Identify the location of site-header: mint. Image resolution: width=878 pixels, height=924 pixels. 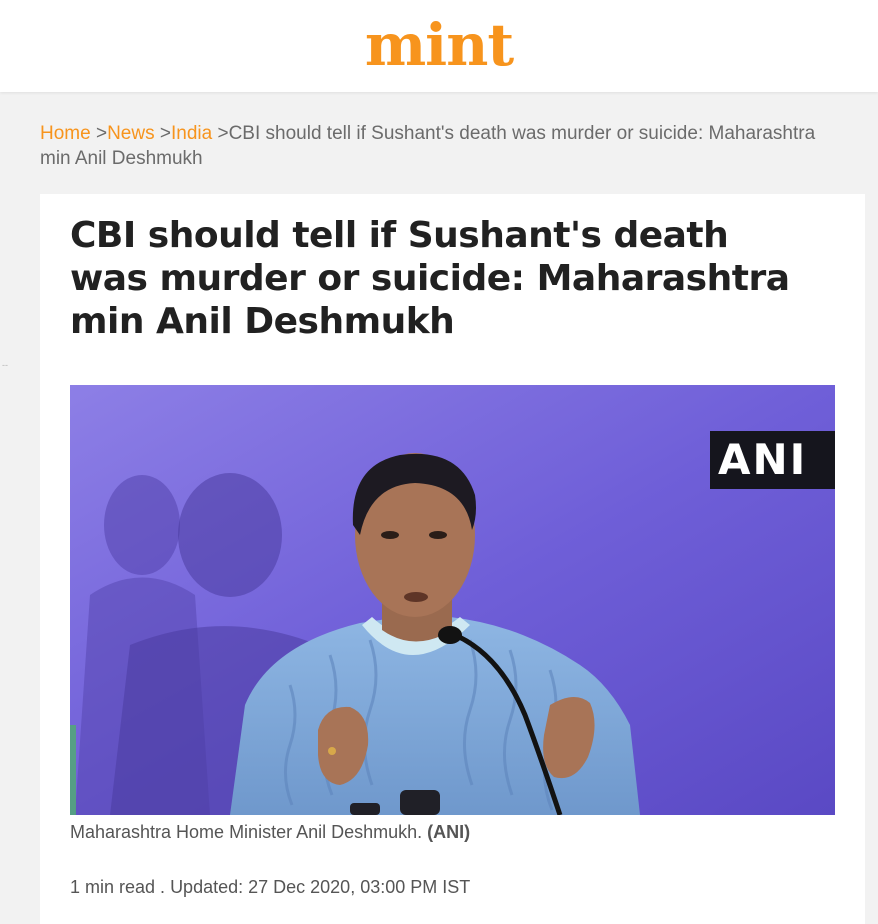
(439, 46).